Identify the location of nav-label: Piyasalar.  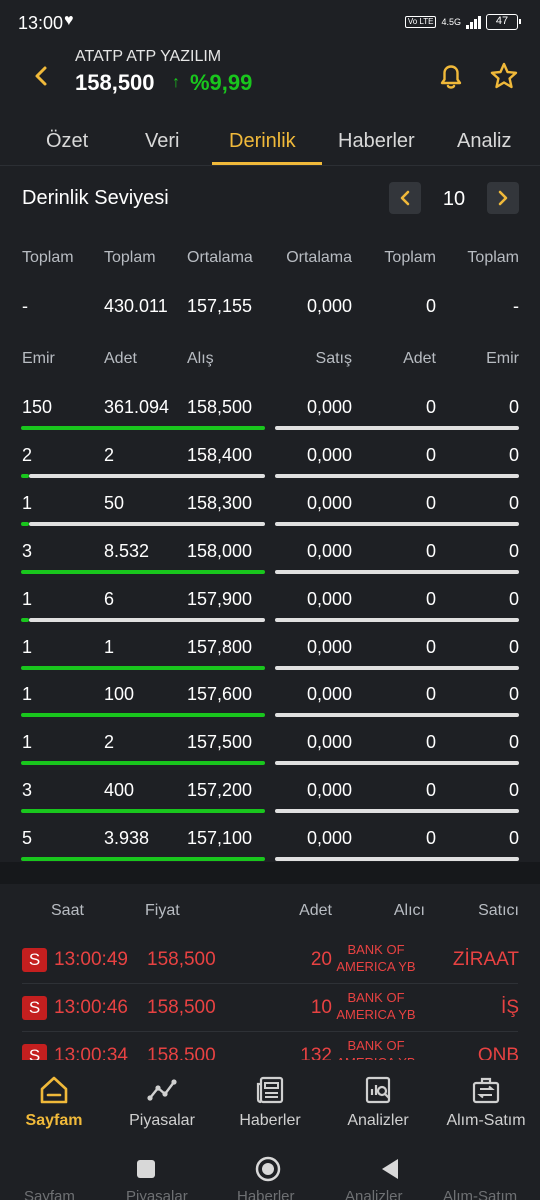
(162, 1120).